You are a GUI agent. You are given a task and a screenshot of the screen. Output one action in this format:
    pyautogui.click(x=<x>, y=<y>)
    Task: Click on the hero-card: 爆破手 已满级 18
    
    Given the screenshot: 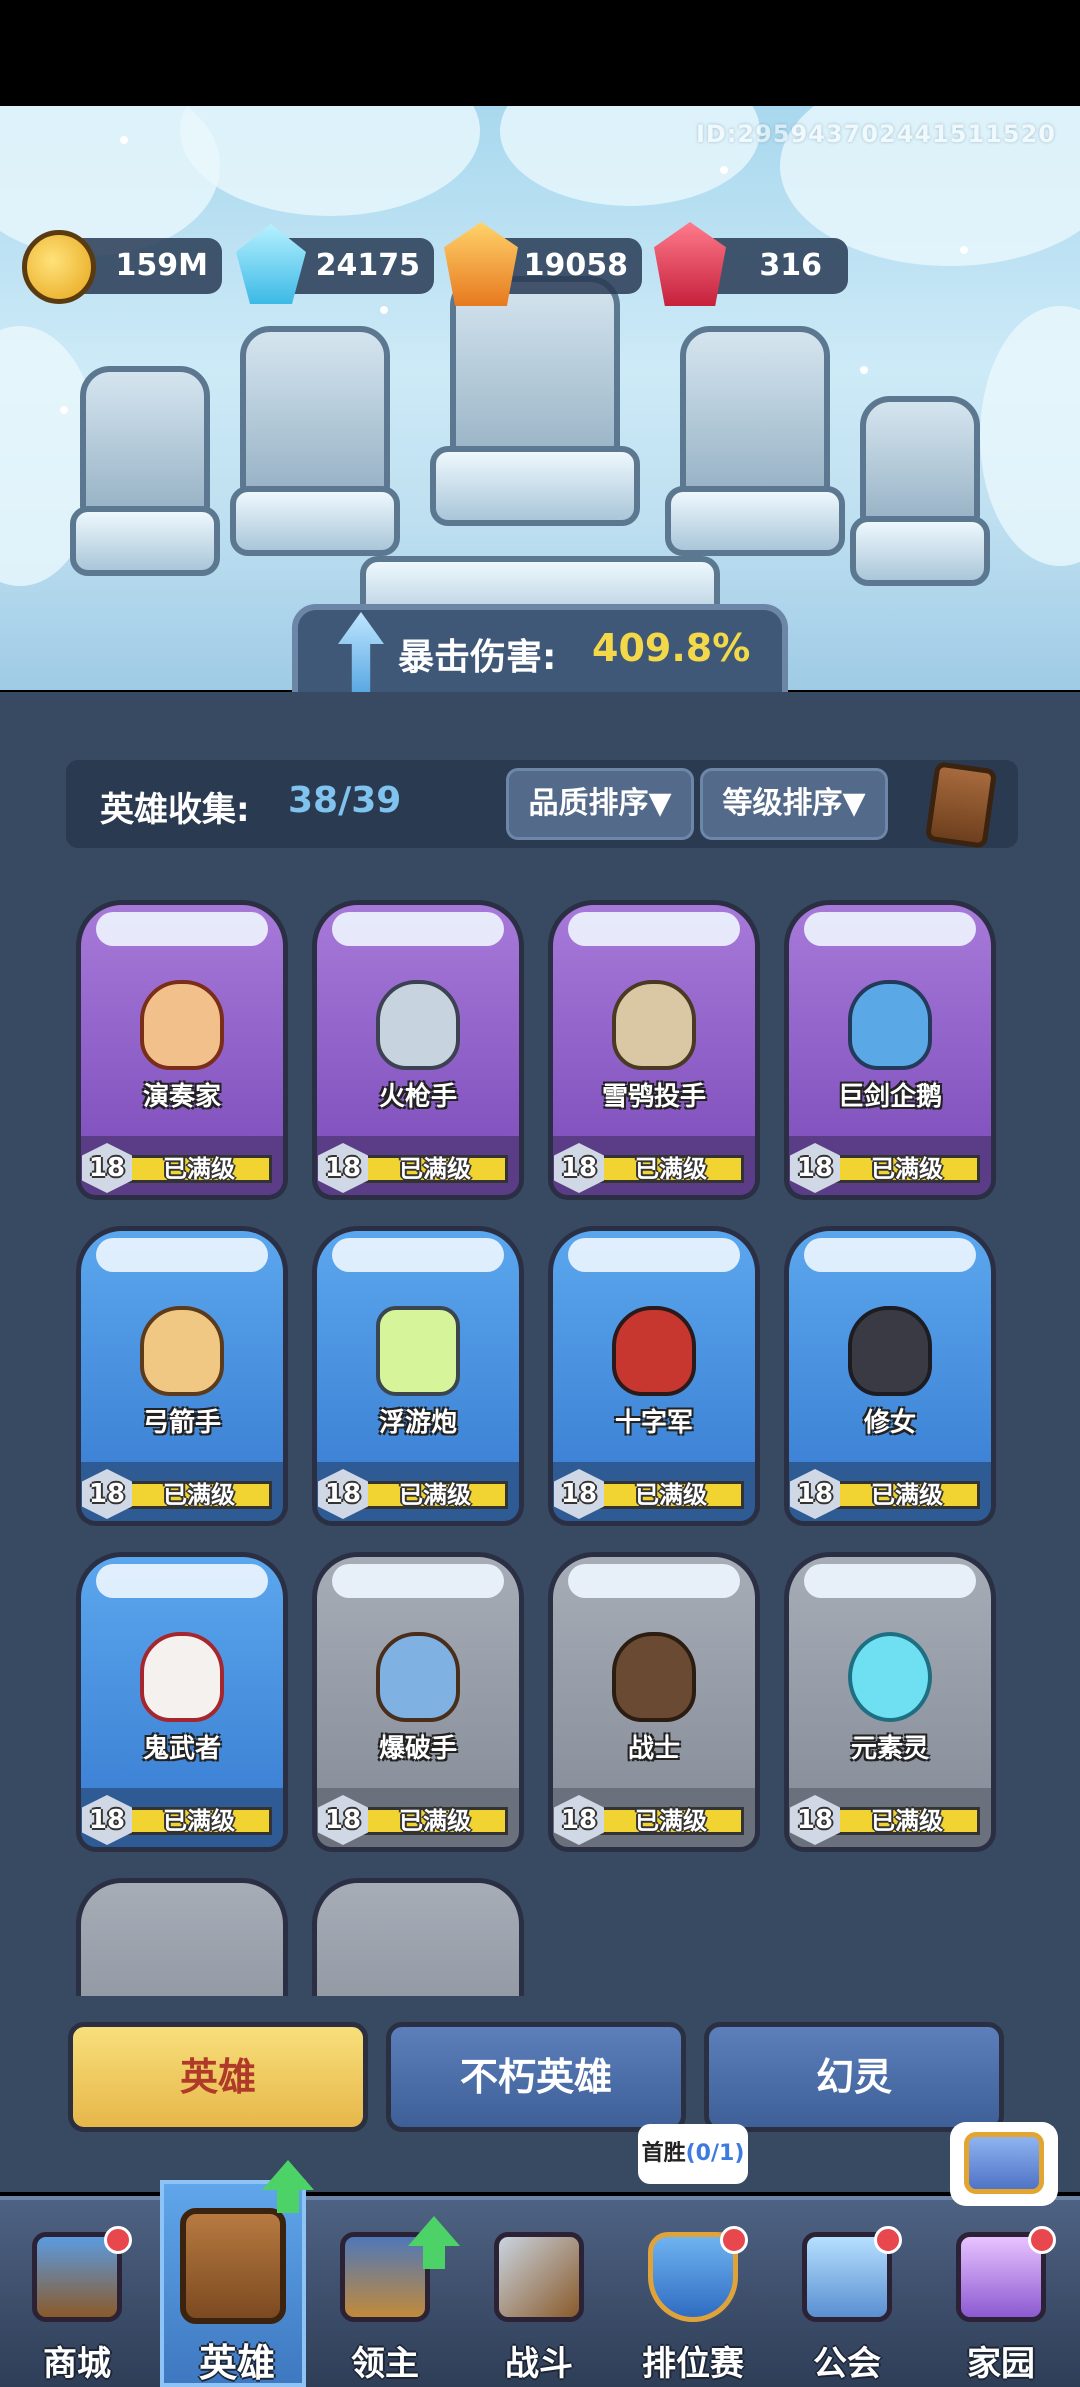 What is the action you would take?
    pyautogui.click(x=418, y=1702)
    